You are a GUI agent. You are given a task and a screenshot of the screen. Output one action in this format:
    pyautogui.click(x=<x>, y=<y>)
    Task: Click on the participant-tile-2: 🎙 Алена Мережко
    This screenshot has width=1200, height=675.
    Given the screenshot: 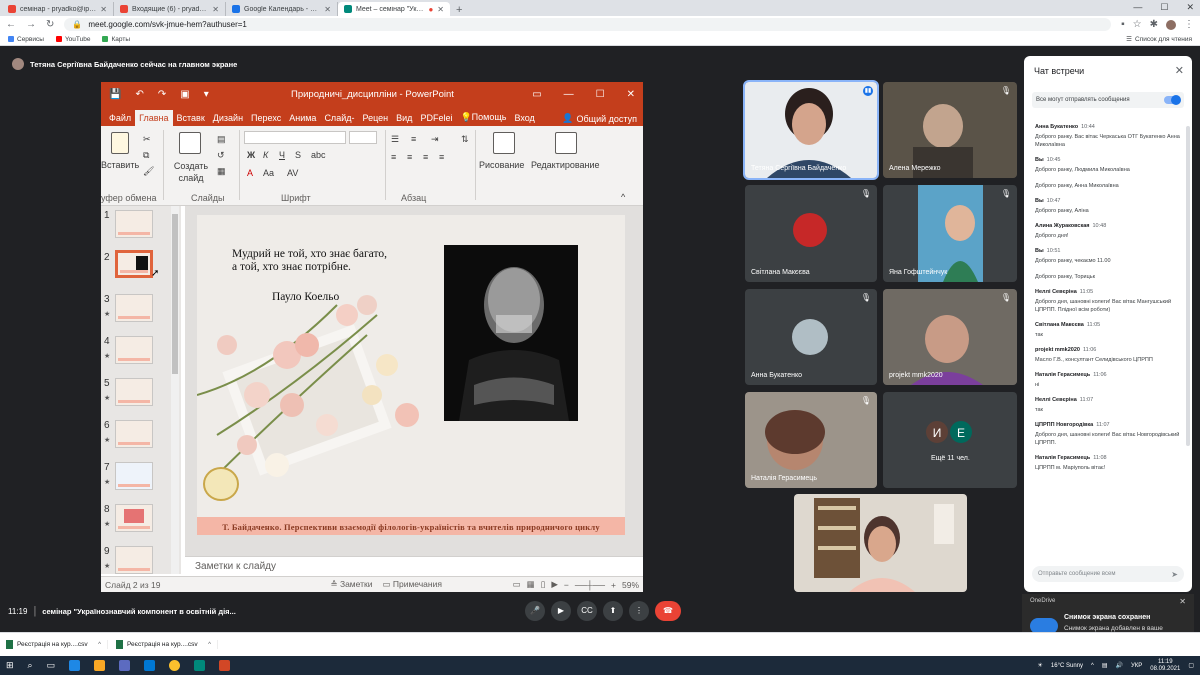 What is the action you would take?
    pyautogui.click(x=950, y=130)
    